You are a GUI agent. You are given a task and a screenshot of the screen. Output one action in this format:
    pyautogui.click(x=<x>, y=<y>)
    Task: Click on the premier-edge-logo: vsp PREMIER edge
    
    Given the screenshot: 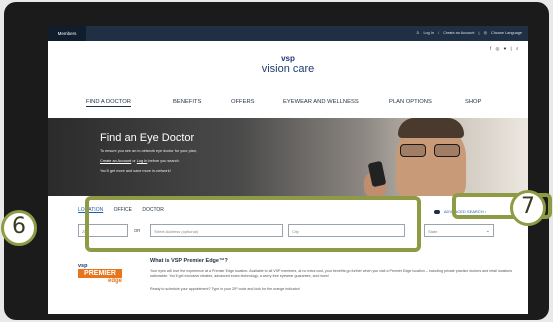 What is the action you would take?
    pyautogui.click(x=101, y=274)
    